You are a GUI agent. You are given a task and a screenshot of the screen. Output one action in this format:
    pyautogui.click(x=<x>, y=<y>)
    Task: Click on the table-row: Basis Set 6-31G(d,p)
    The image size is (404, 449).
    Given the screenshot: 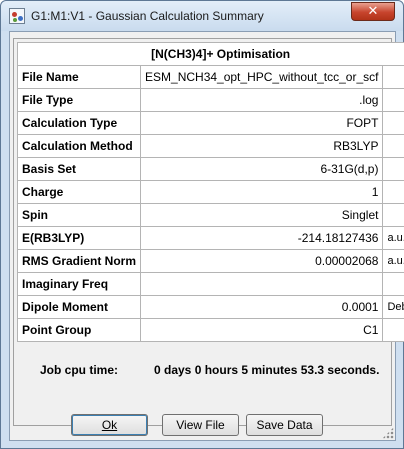 What is the action you would take?
    pyautogui.click(x=210, y=169)
    